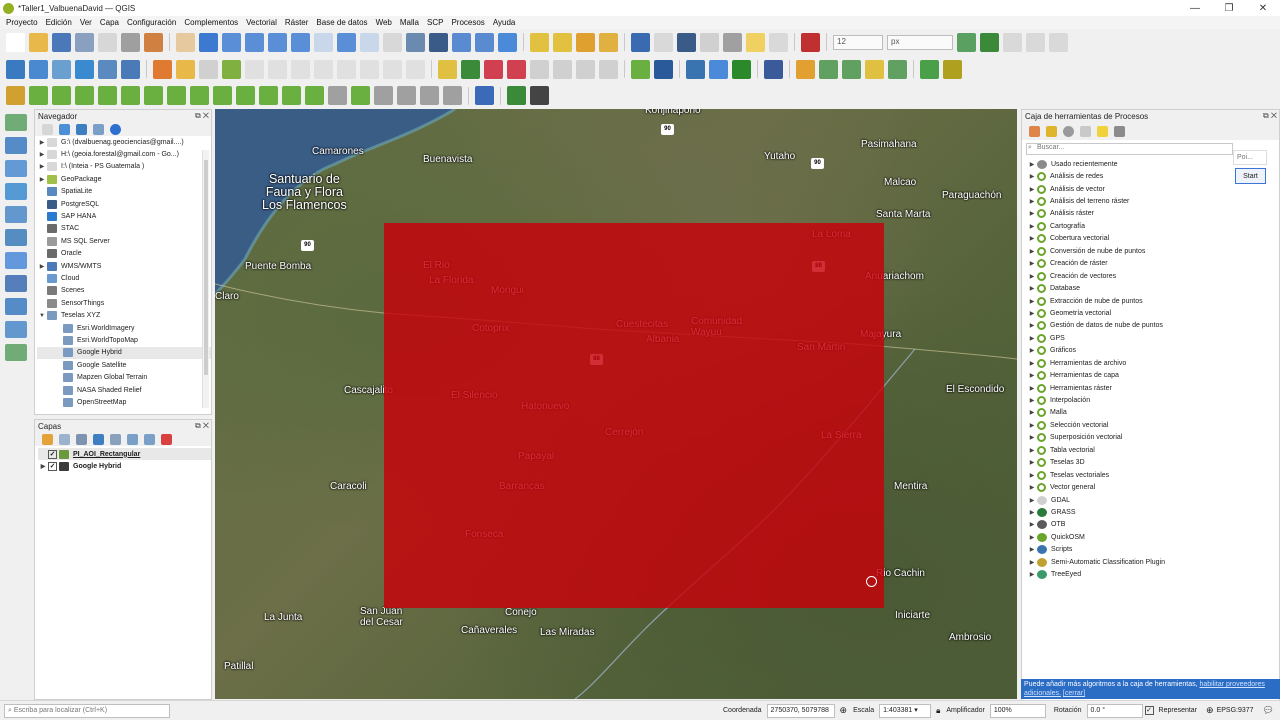 The height and width of the screenshot is (720, 1280). What do you see at coordinates (718, 69) in the screenshot?
I see `plugin-icon` at bounding box center [718, 69].